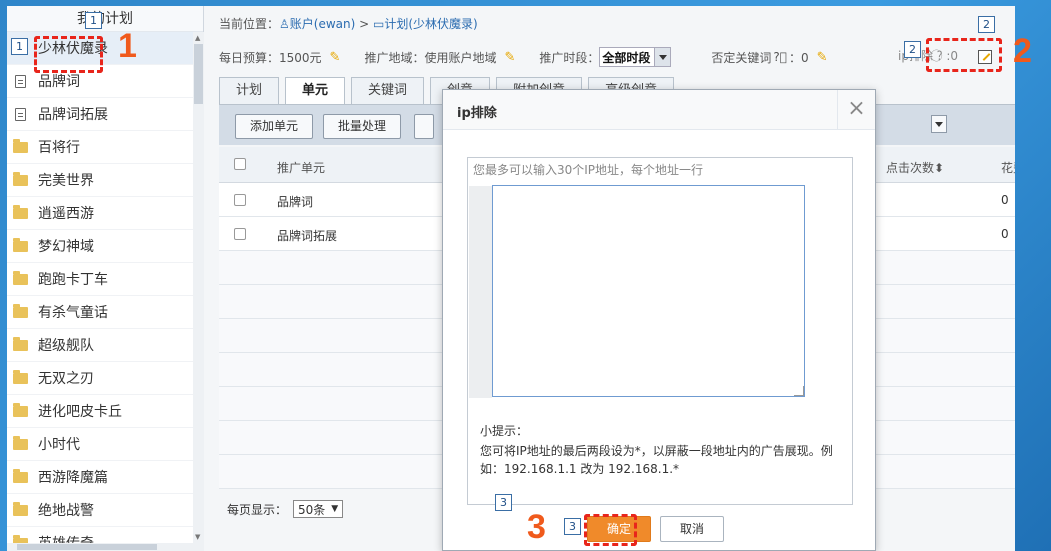 This screenshot has height=551, width=1051. What do you see at coordinates (317, 24) in the screenshot?
I see `breadcrumb-account-link: ♙账户(ewan)` at bounding box center [317, 24].